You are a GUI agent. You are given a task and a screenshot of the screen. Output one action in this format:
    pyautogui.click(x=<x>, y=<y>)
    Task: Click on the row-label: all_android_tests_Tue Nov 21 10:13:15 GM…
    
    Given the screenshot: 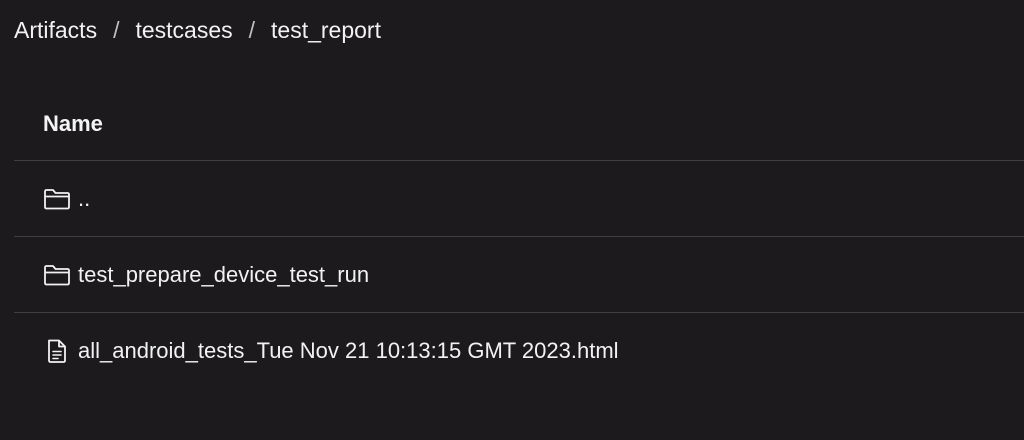 What is the action you would take?
    pyautogui.click(x=348, y=350)
    